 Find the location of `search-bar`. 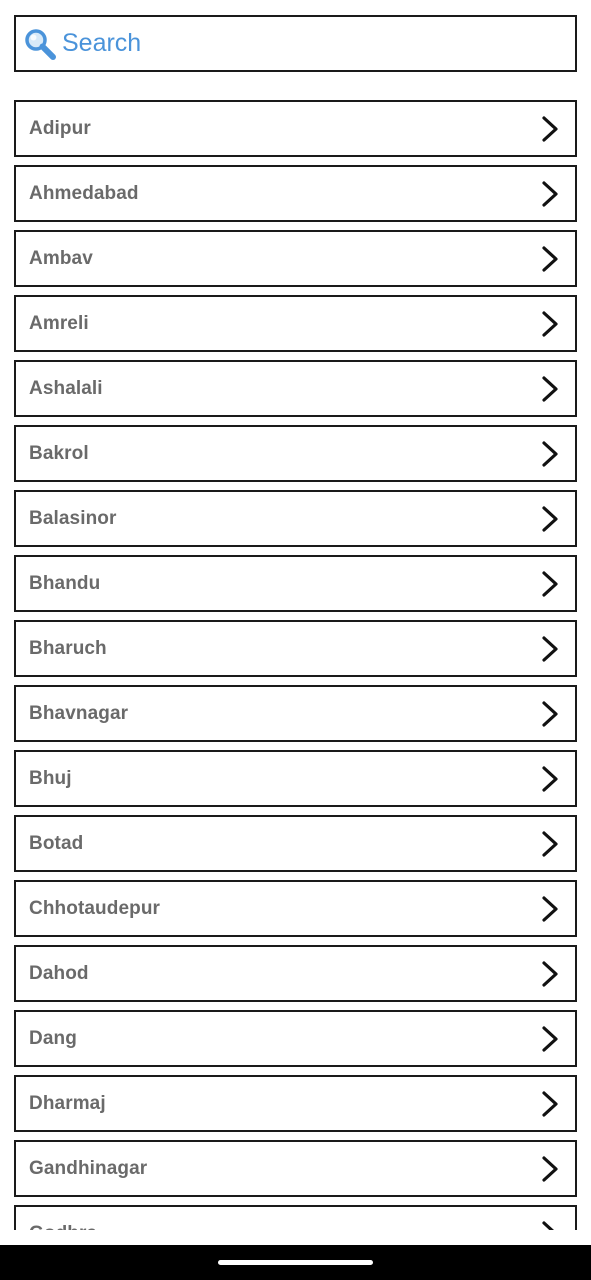

search-bar is located at coordinates (295, 43).